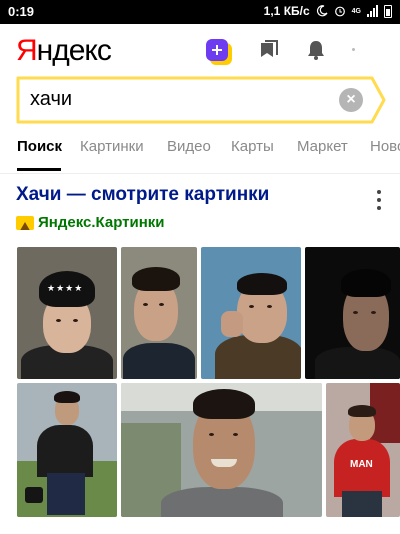 The height and width of the screenshot is (534, 400). What do you see at coordinates (201, 100) in the screenshot?
I see `search-box: хачи ×` at bounding box center [201, 100].